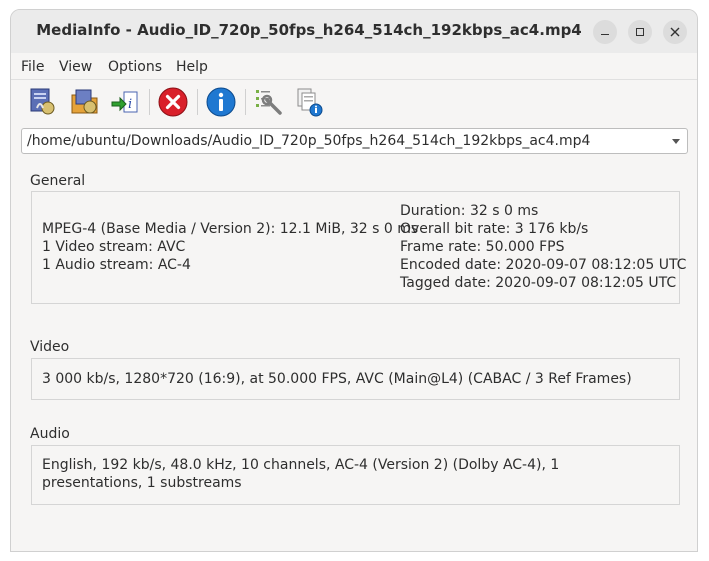 This screenshot has height=561, width=709. Describe the element at coordinates (494, 229) in the screenshot. I see `general-overall-bitrate: Overall bit rate: 3 176 kb/s` at that location.